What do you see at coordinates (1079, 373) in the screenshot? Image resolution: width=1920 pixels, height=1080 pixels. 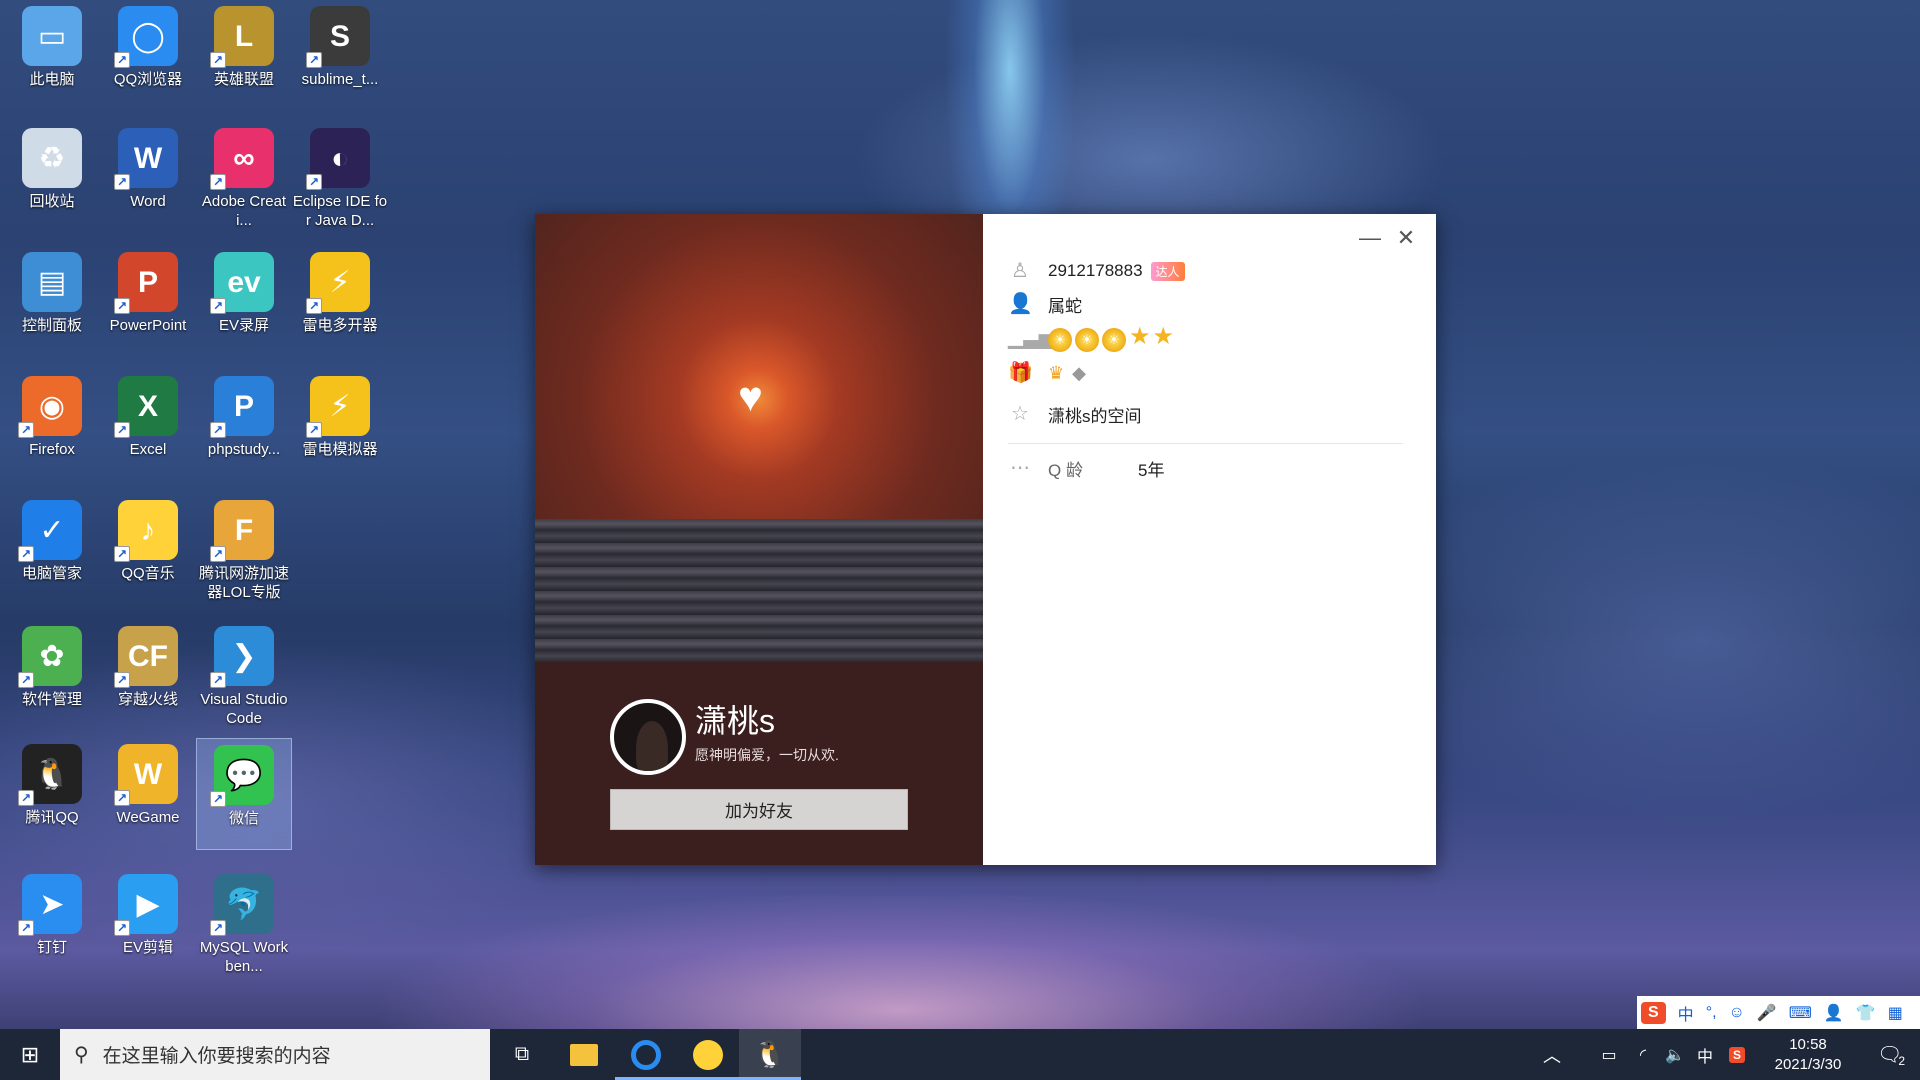 I see `diamond-icon: ◆` at bounding box center [1079, 373].